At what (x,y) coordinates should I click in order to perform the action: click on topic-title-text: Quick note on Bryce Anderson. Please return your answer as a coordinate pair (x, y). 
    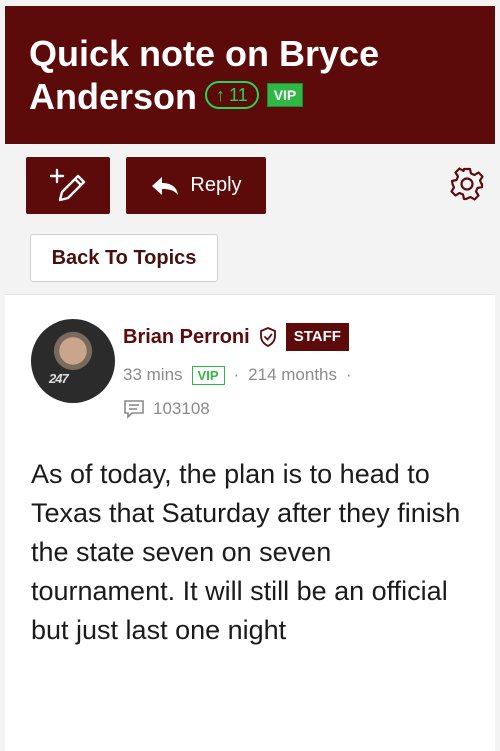
    Looking at the image, I should click on (204, 75).